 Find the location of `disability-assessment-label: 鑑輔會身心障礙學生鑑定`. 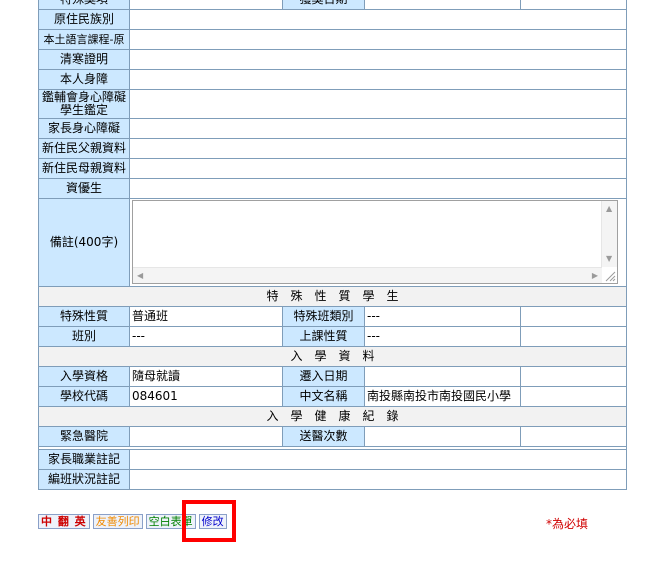

disability-assessment-label: 鑑輔會身心障礙學生鑑定 is located at coordinates (84, 104).